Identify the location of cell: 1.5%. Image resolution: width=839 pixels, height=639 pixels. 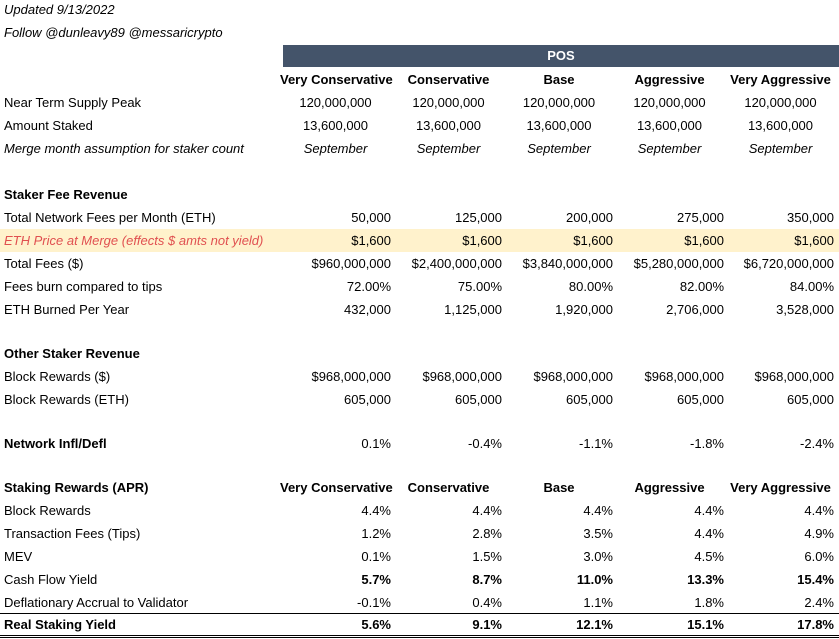
(487, 556).